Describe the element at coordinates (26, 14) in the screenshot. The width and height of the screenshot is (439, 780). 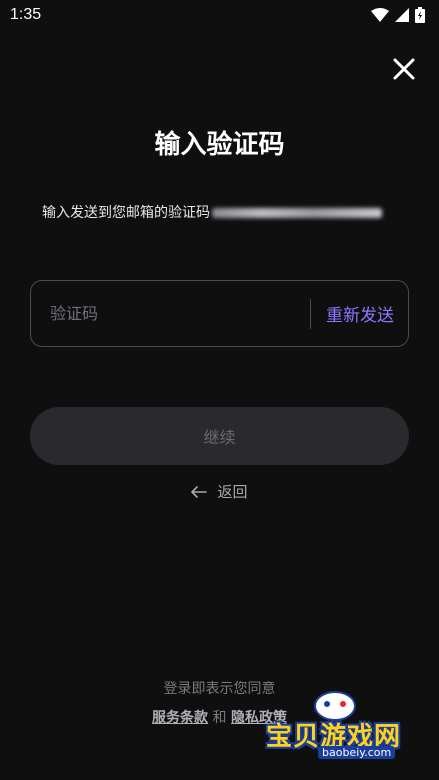
I see `status-time: 1:35` at that location.